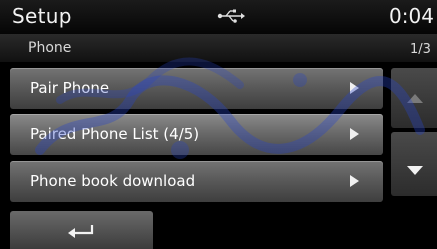  I want to click on scroll-up-button, so click(414, 98).